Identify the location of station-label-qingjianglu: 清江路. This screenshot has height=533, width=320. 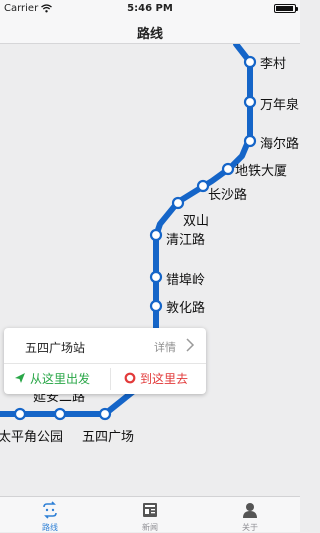
(185, 238).